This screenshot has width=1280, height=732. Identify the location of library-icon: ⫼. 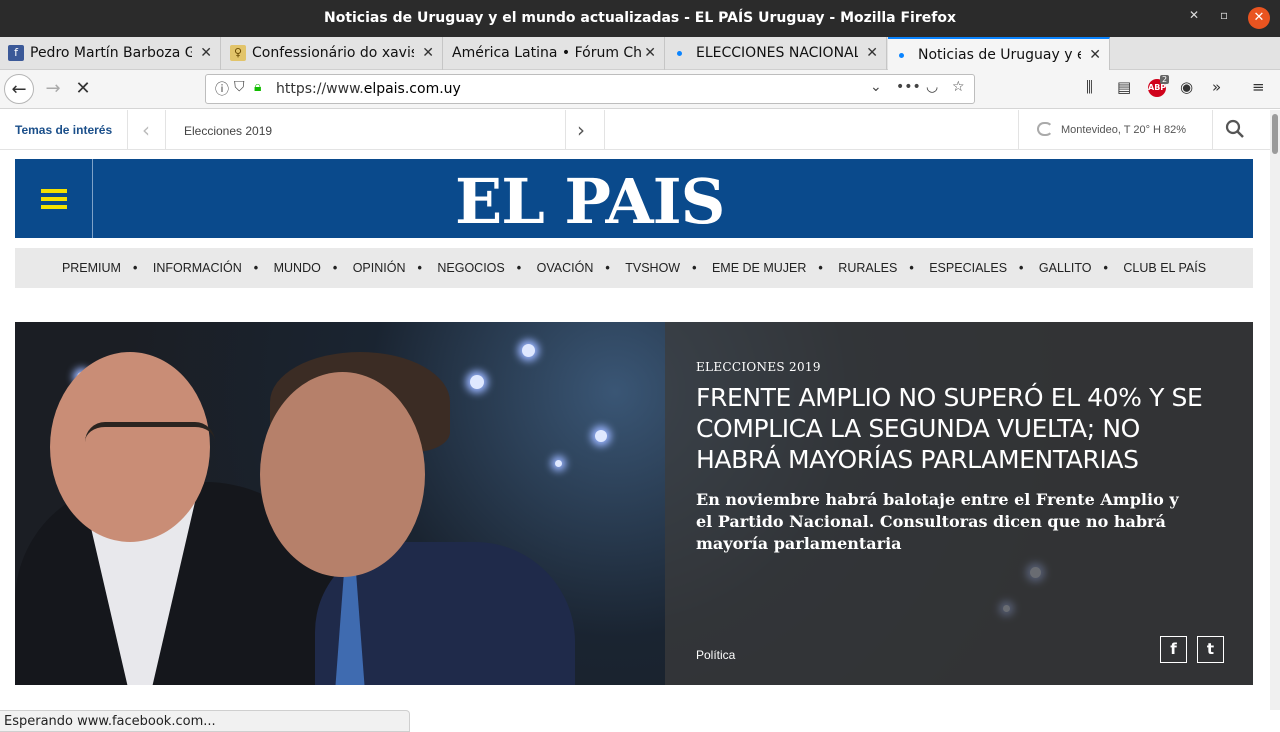
(1089, 87).